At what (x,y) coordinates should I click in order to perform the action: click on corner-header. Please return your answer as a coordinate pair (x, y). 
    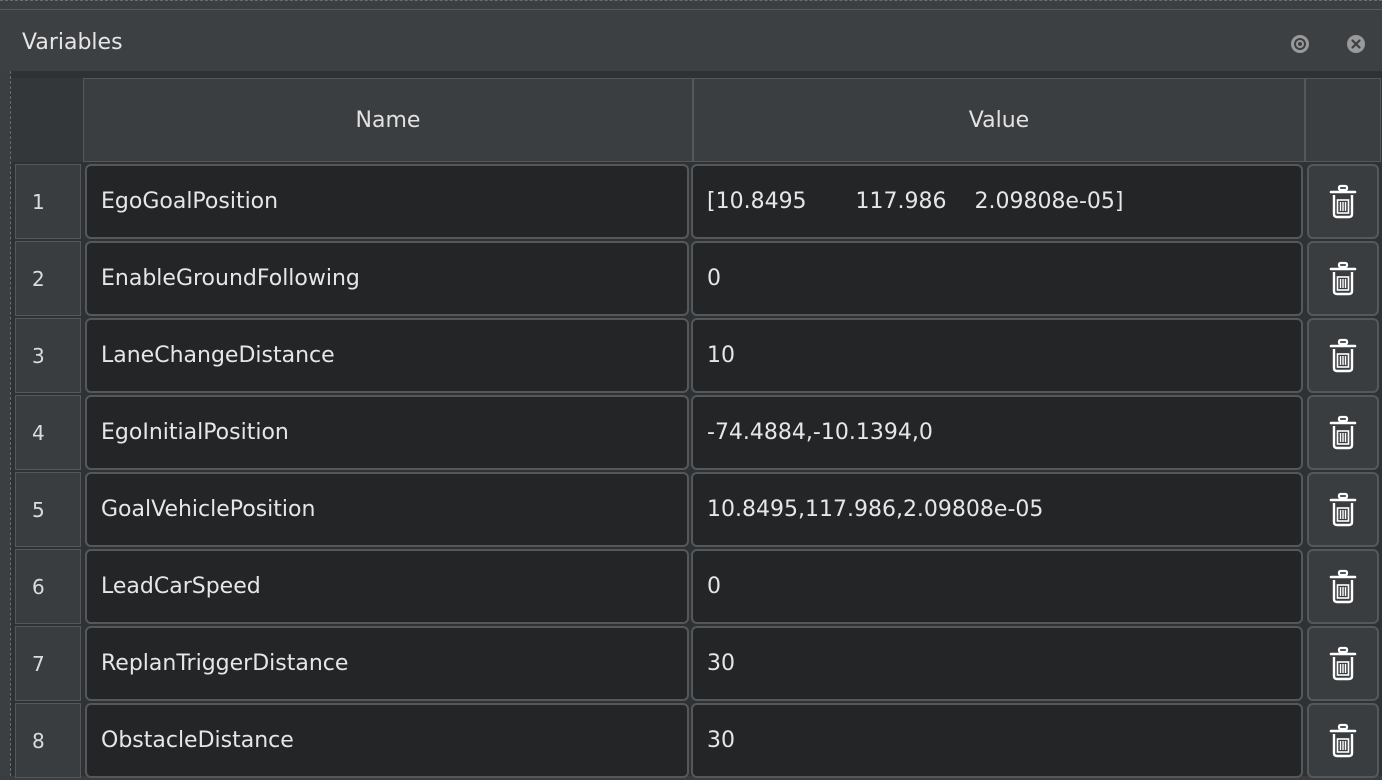
    Looking at the image, I should click on (47, 120).